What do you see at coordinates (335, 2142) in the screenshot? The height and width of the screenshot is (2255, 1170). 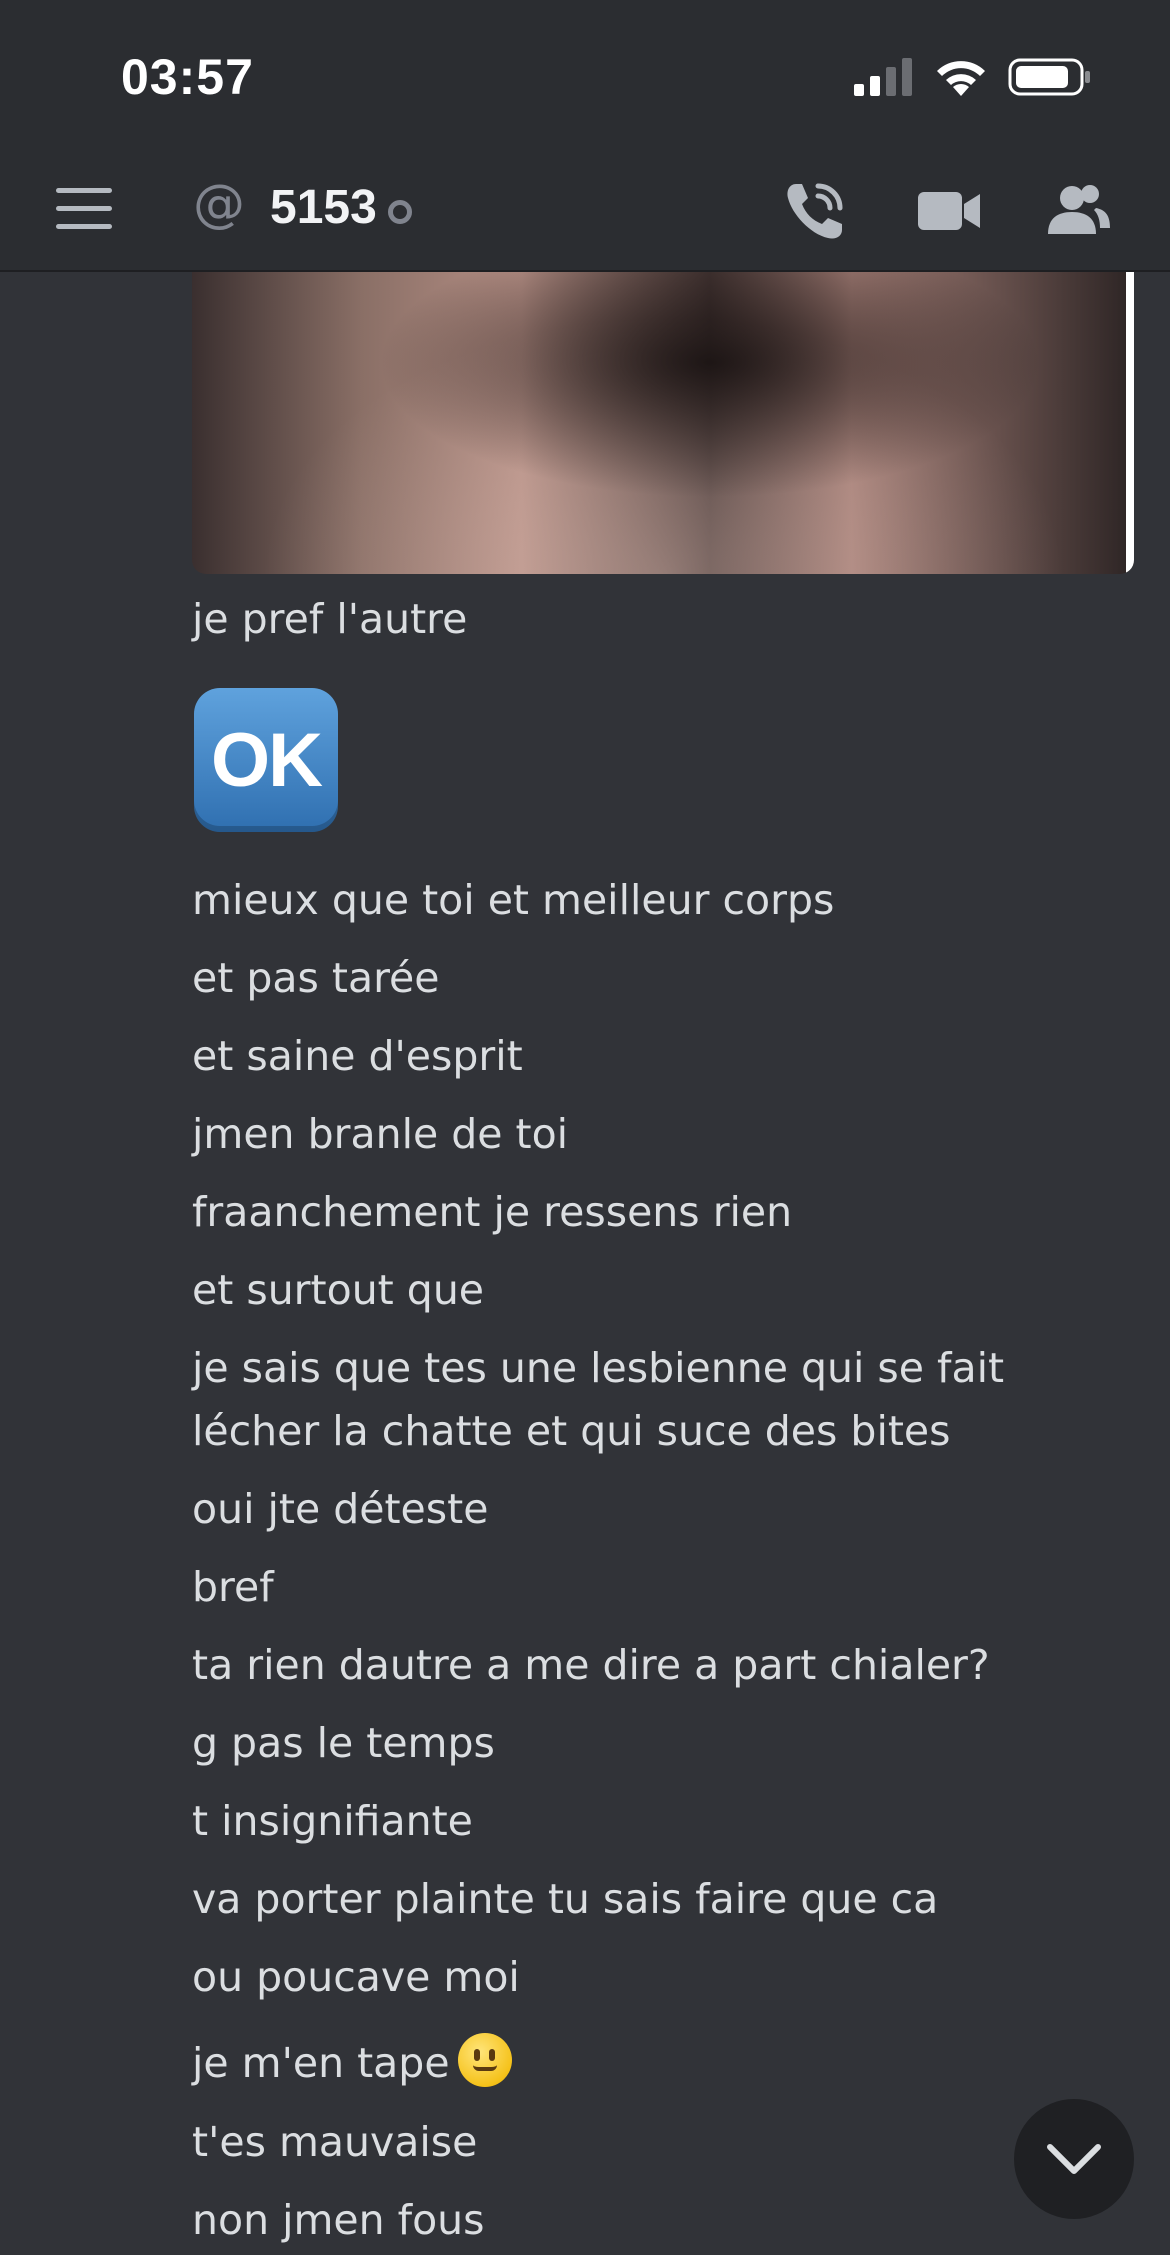 I see `message-text: t'es mauvaise` at bounding box center [335, 2142].